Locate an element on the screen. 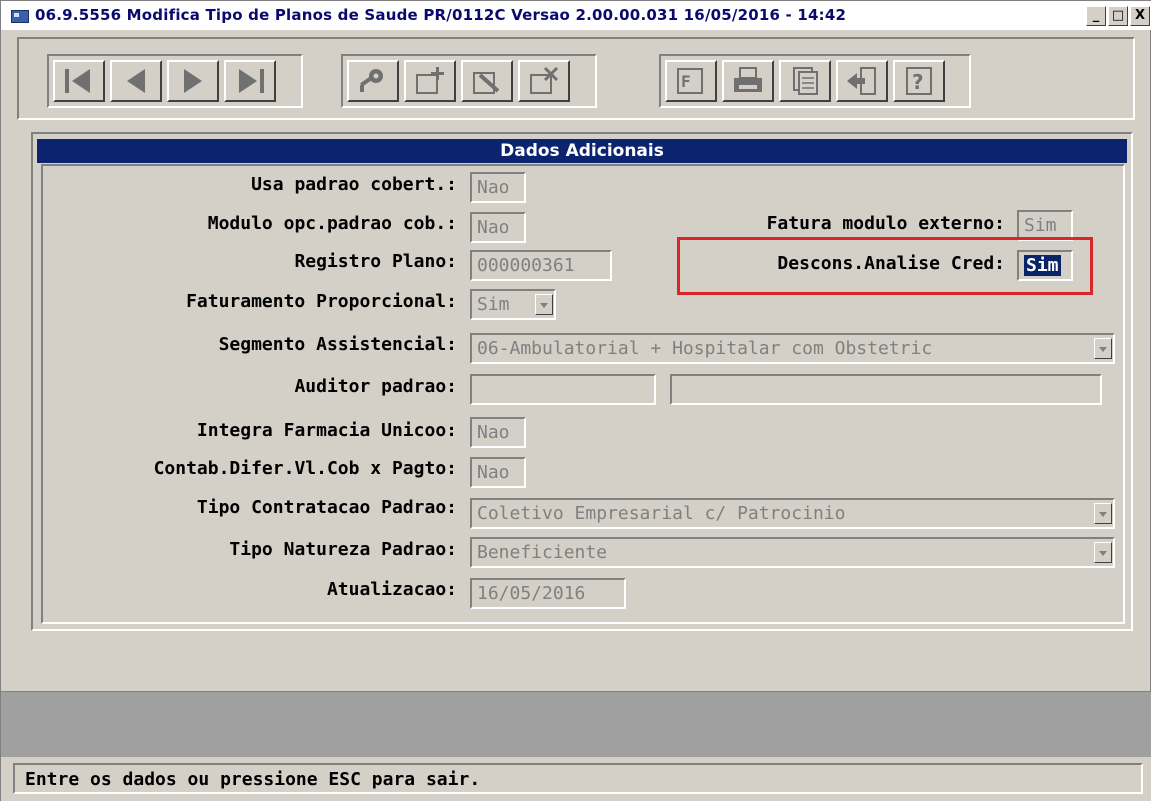 The image size is (1151, 801). navigation-button-group is located at coordinates (175, 81).